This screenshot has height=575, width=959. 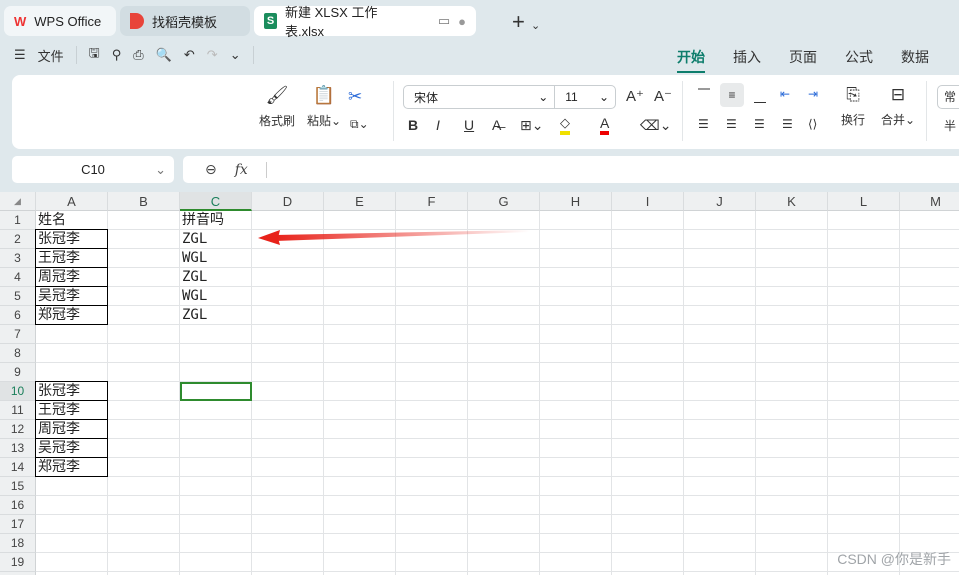 I want to click on font-color-icon: A, so click(x=605, y=125).